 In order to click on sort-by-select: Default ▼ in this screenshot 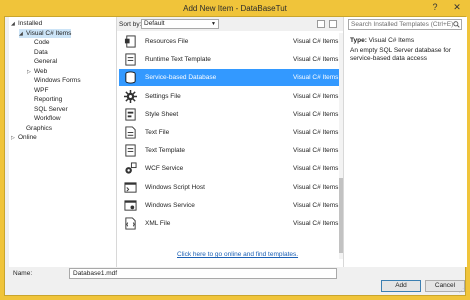, I will do `click(180, 24)`.